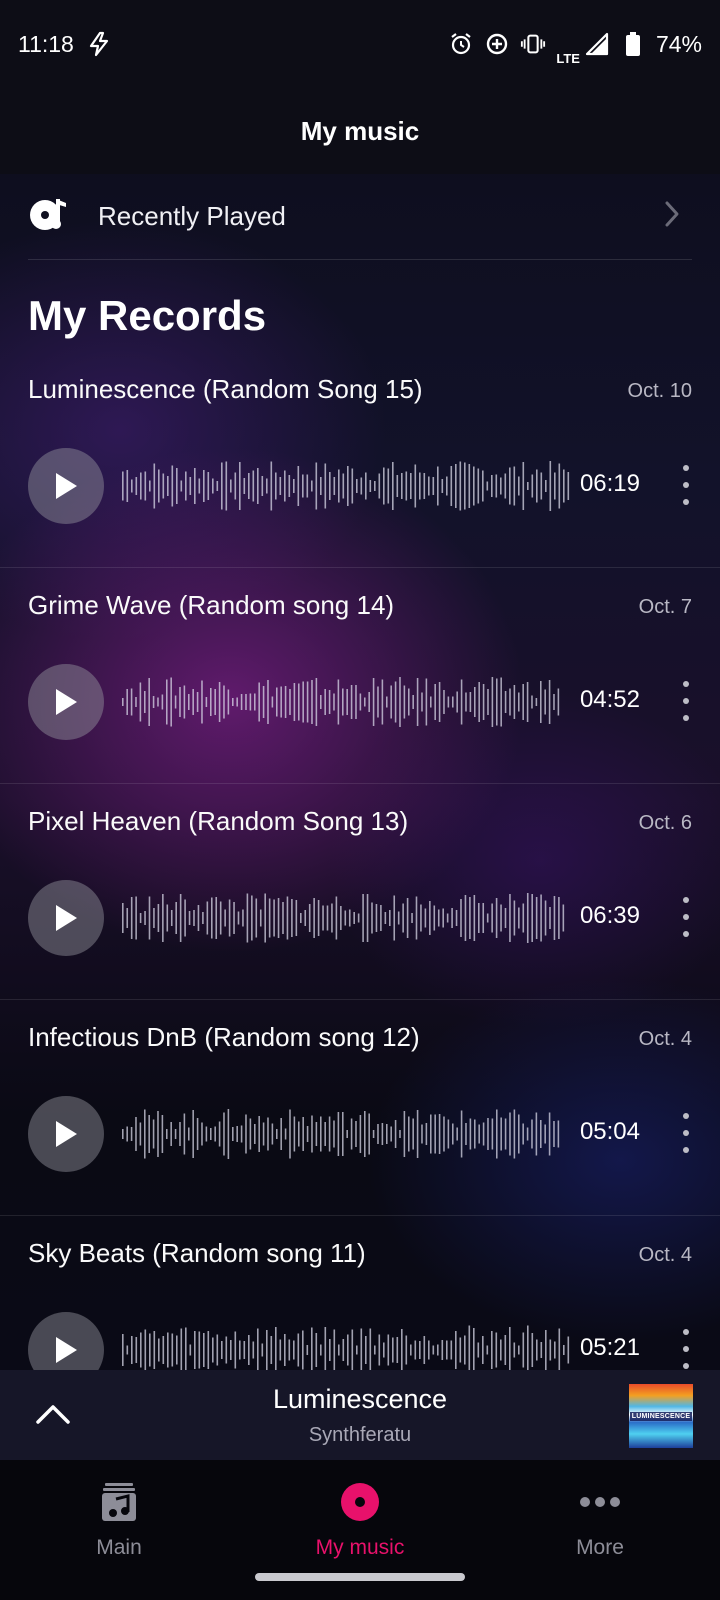 The image size is (720, 1600). Describe the element at coordinates (659, 391) in the screenshot. I see `record-date: Oct. 10` at that location.